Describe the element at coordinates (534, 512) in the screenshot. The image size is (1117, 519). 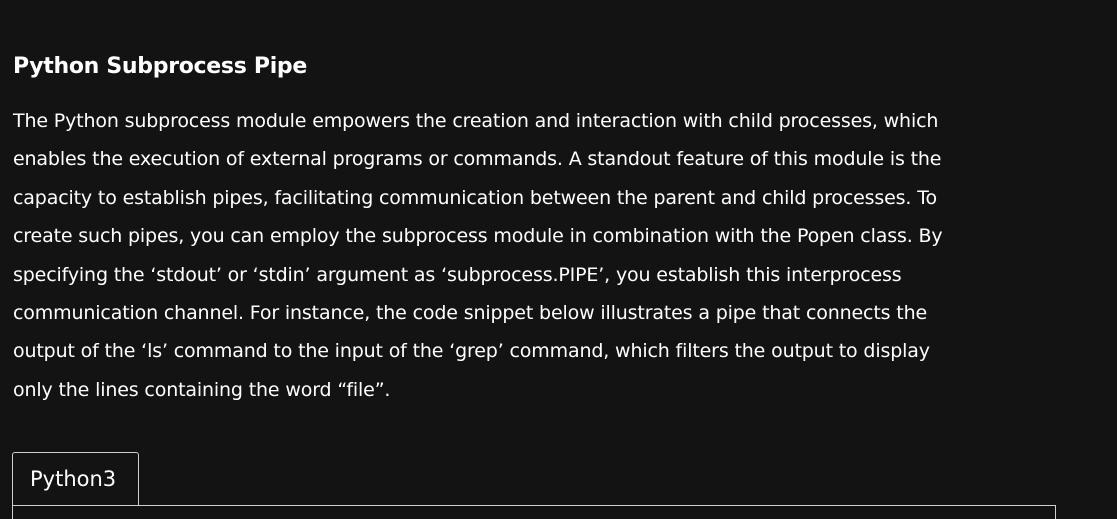
I see `code-block-panel` at that location.